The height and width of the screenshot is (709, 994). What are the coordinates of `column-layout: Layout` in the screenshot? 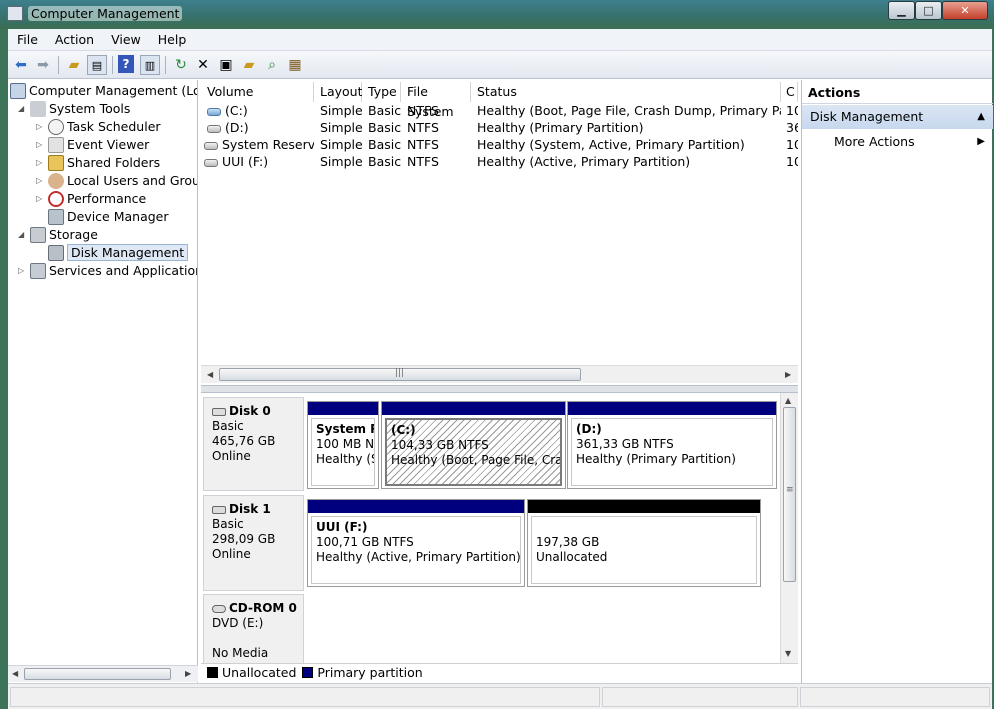 It's located at (338, 92).